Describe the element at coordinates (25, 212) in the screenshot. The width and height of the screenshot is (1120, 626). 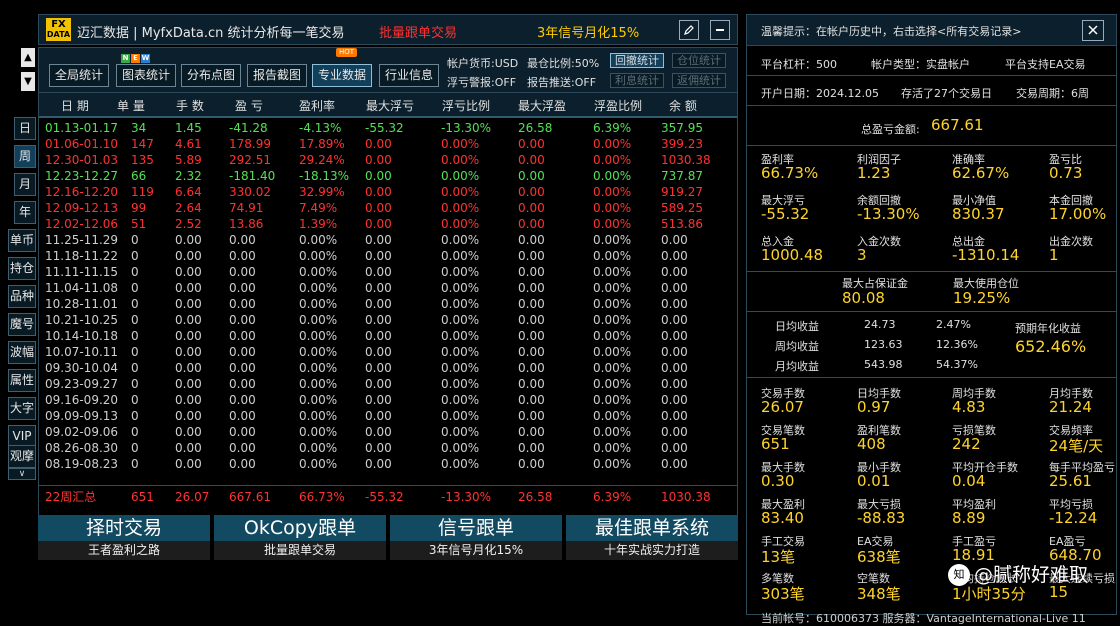
I see `period-year-button: 年` at that location.